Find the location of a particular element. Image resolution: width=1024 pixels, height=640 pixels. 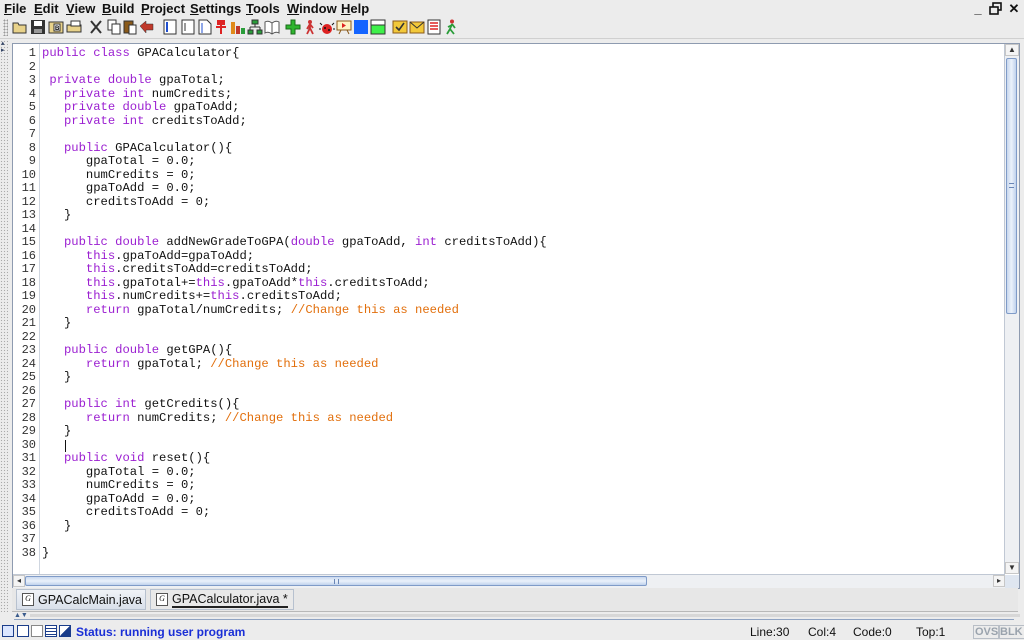

tab-gpacalculator: G GPACalculator.java * is located at coordinates (222, 599).